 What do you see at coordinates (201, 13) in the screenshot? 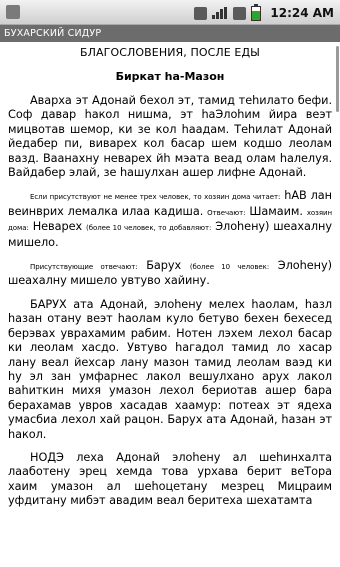
I see `sync-icon` at bounding box center [201, 13].